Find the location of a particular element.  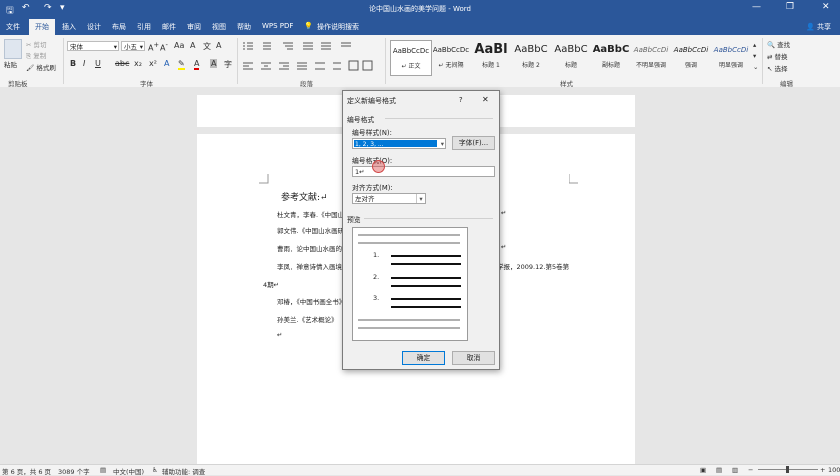

bold-icon: B is located at coordinates (73, 63).